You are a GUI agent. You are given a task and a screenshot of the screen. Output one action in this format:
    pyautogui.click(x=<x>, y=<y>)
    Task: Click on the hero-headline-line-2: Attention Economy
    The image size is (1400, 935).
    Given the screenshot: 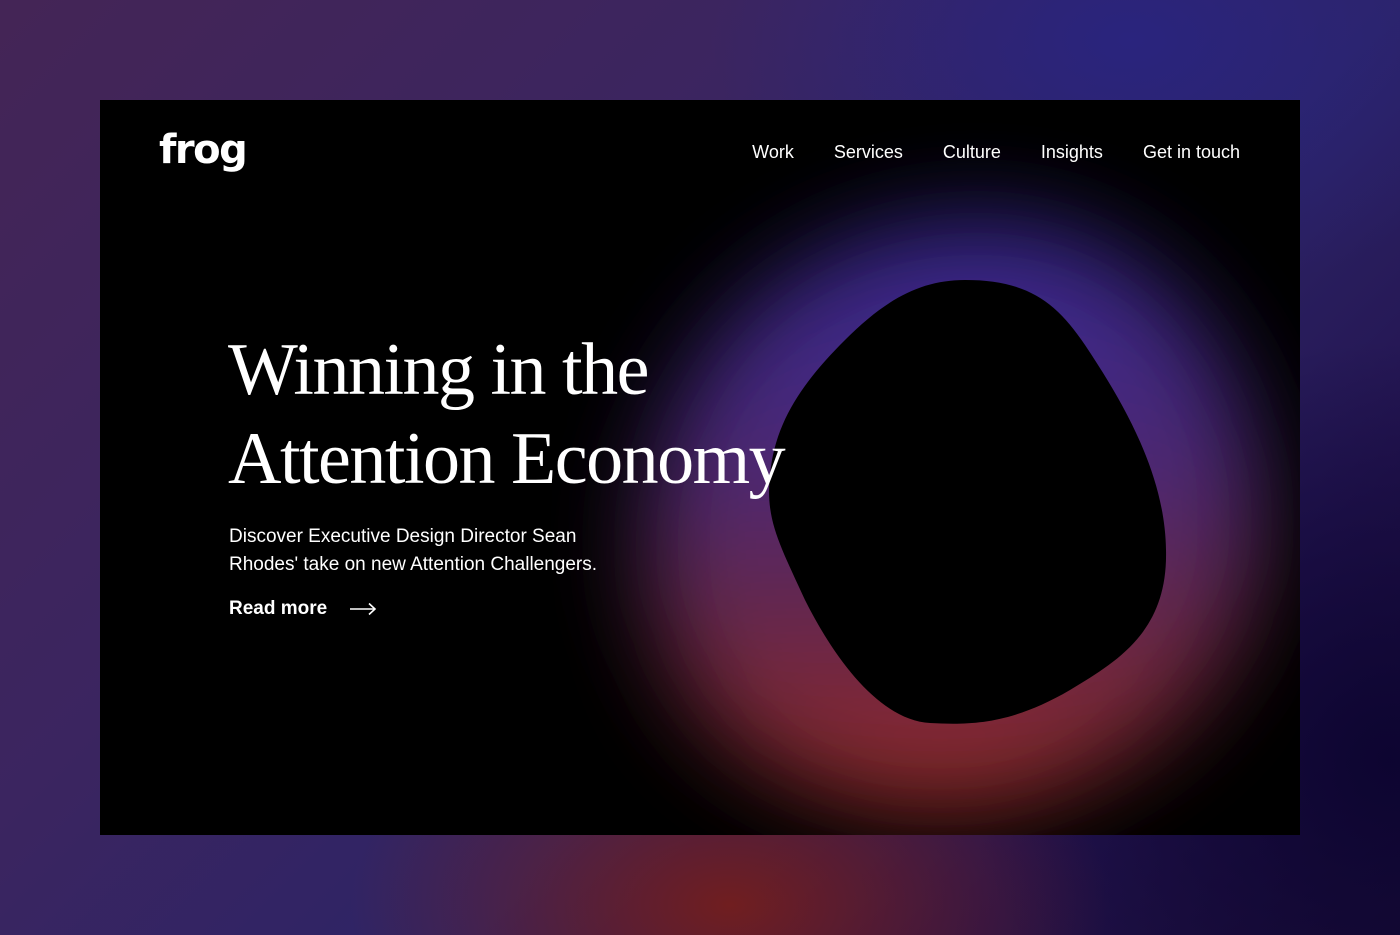 What is the action you would take?
    pyautogui.click(x=507, y=459)
    